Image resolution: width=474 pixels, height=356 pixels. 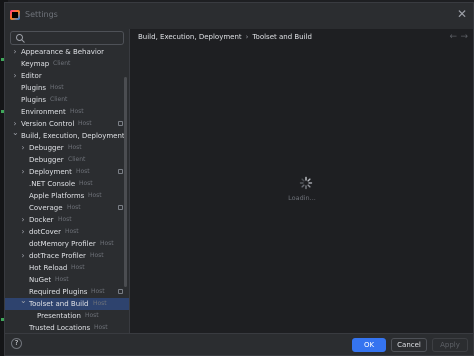 I want to click on tree-item: › Deployment Host, so click(x=67, y=172).